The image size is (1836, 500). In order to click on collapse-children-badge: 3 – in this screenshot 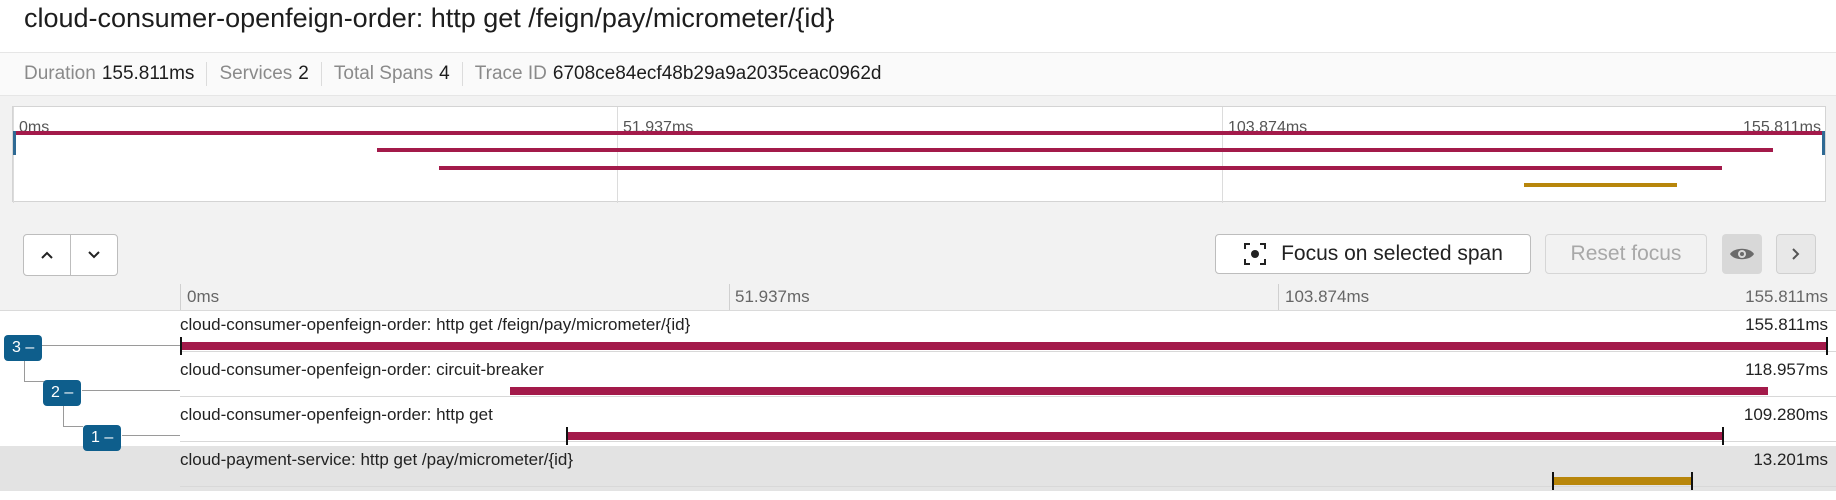, I will do `click(23, 348)`.